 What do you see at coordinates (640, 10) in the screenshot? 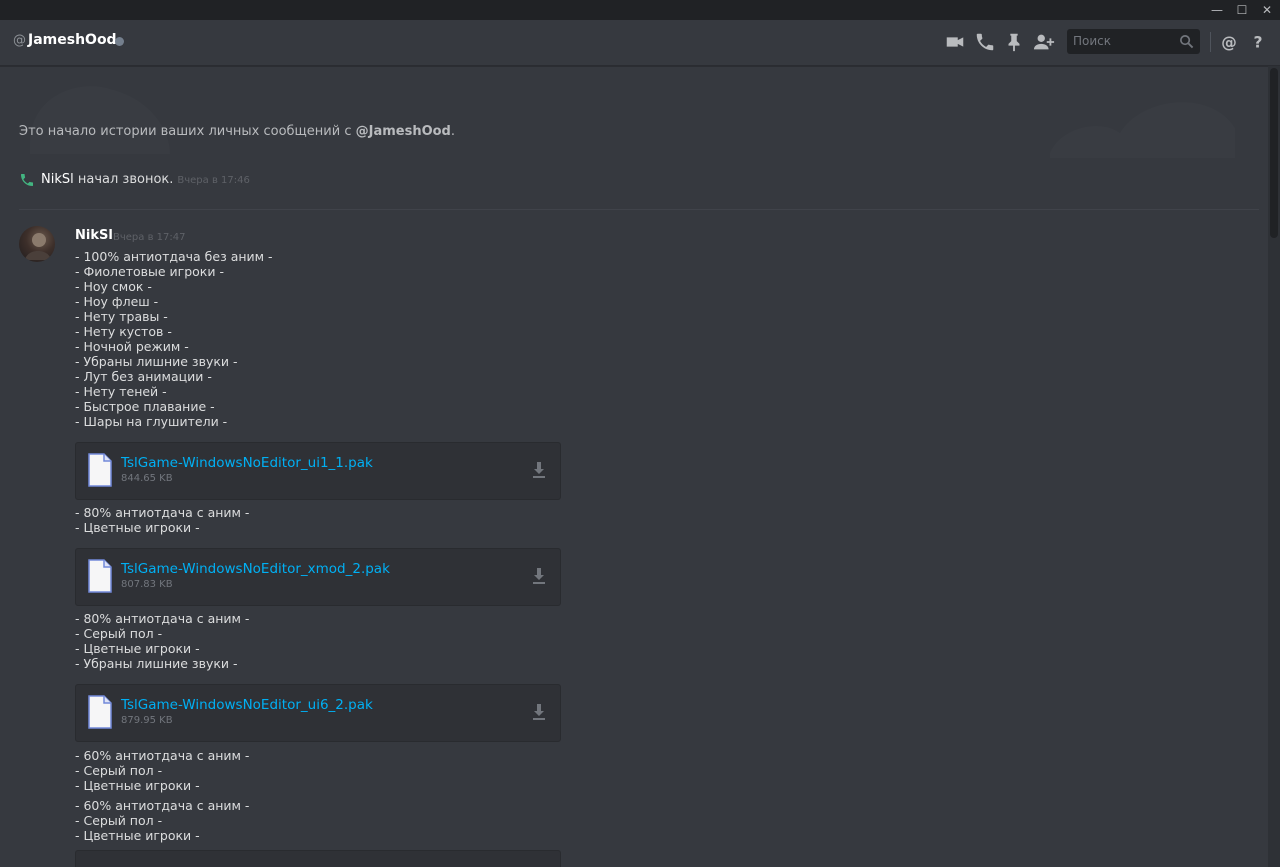
I see `window-titlebar: — ☐ ✕` at bounding box center [640, 10].